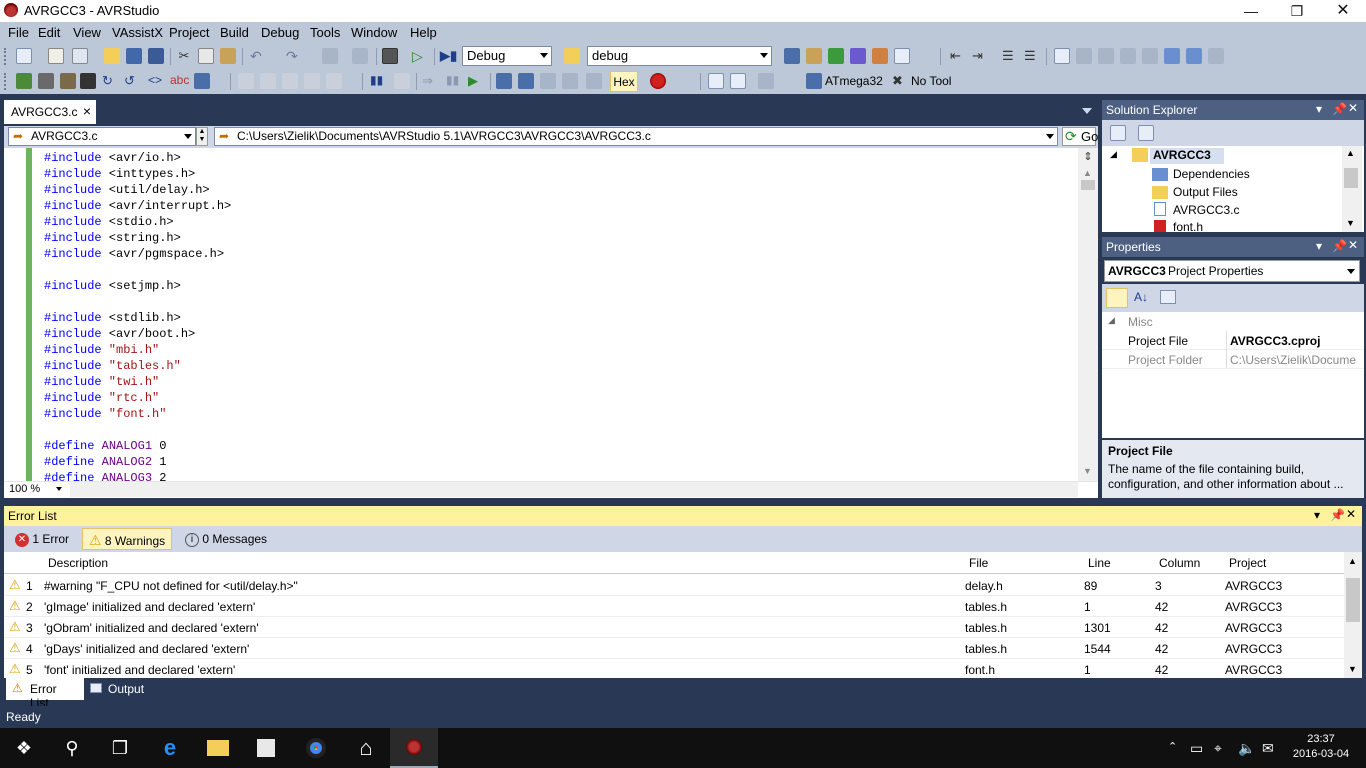 The height and width of the screenshot is (768, 1366). I want to click on pin-icon: 📌, so click(1339, 246).